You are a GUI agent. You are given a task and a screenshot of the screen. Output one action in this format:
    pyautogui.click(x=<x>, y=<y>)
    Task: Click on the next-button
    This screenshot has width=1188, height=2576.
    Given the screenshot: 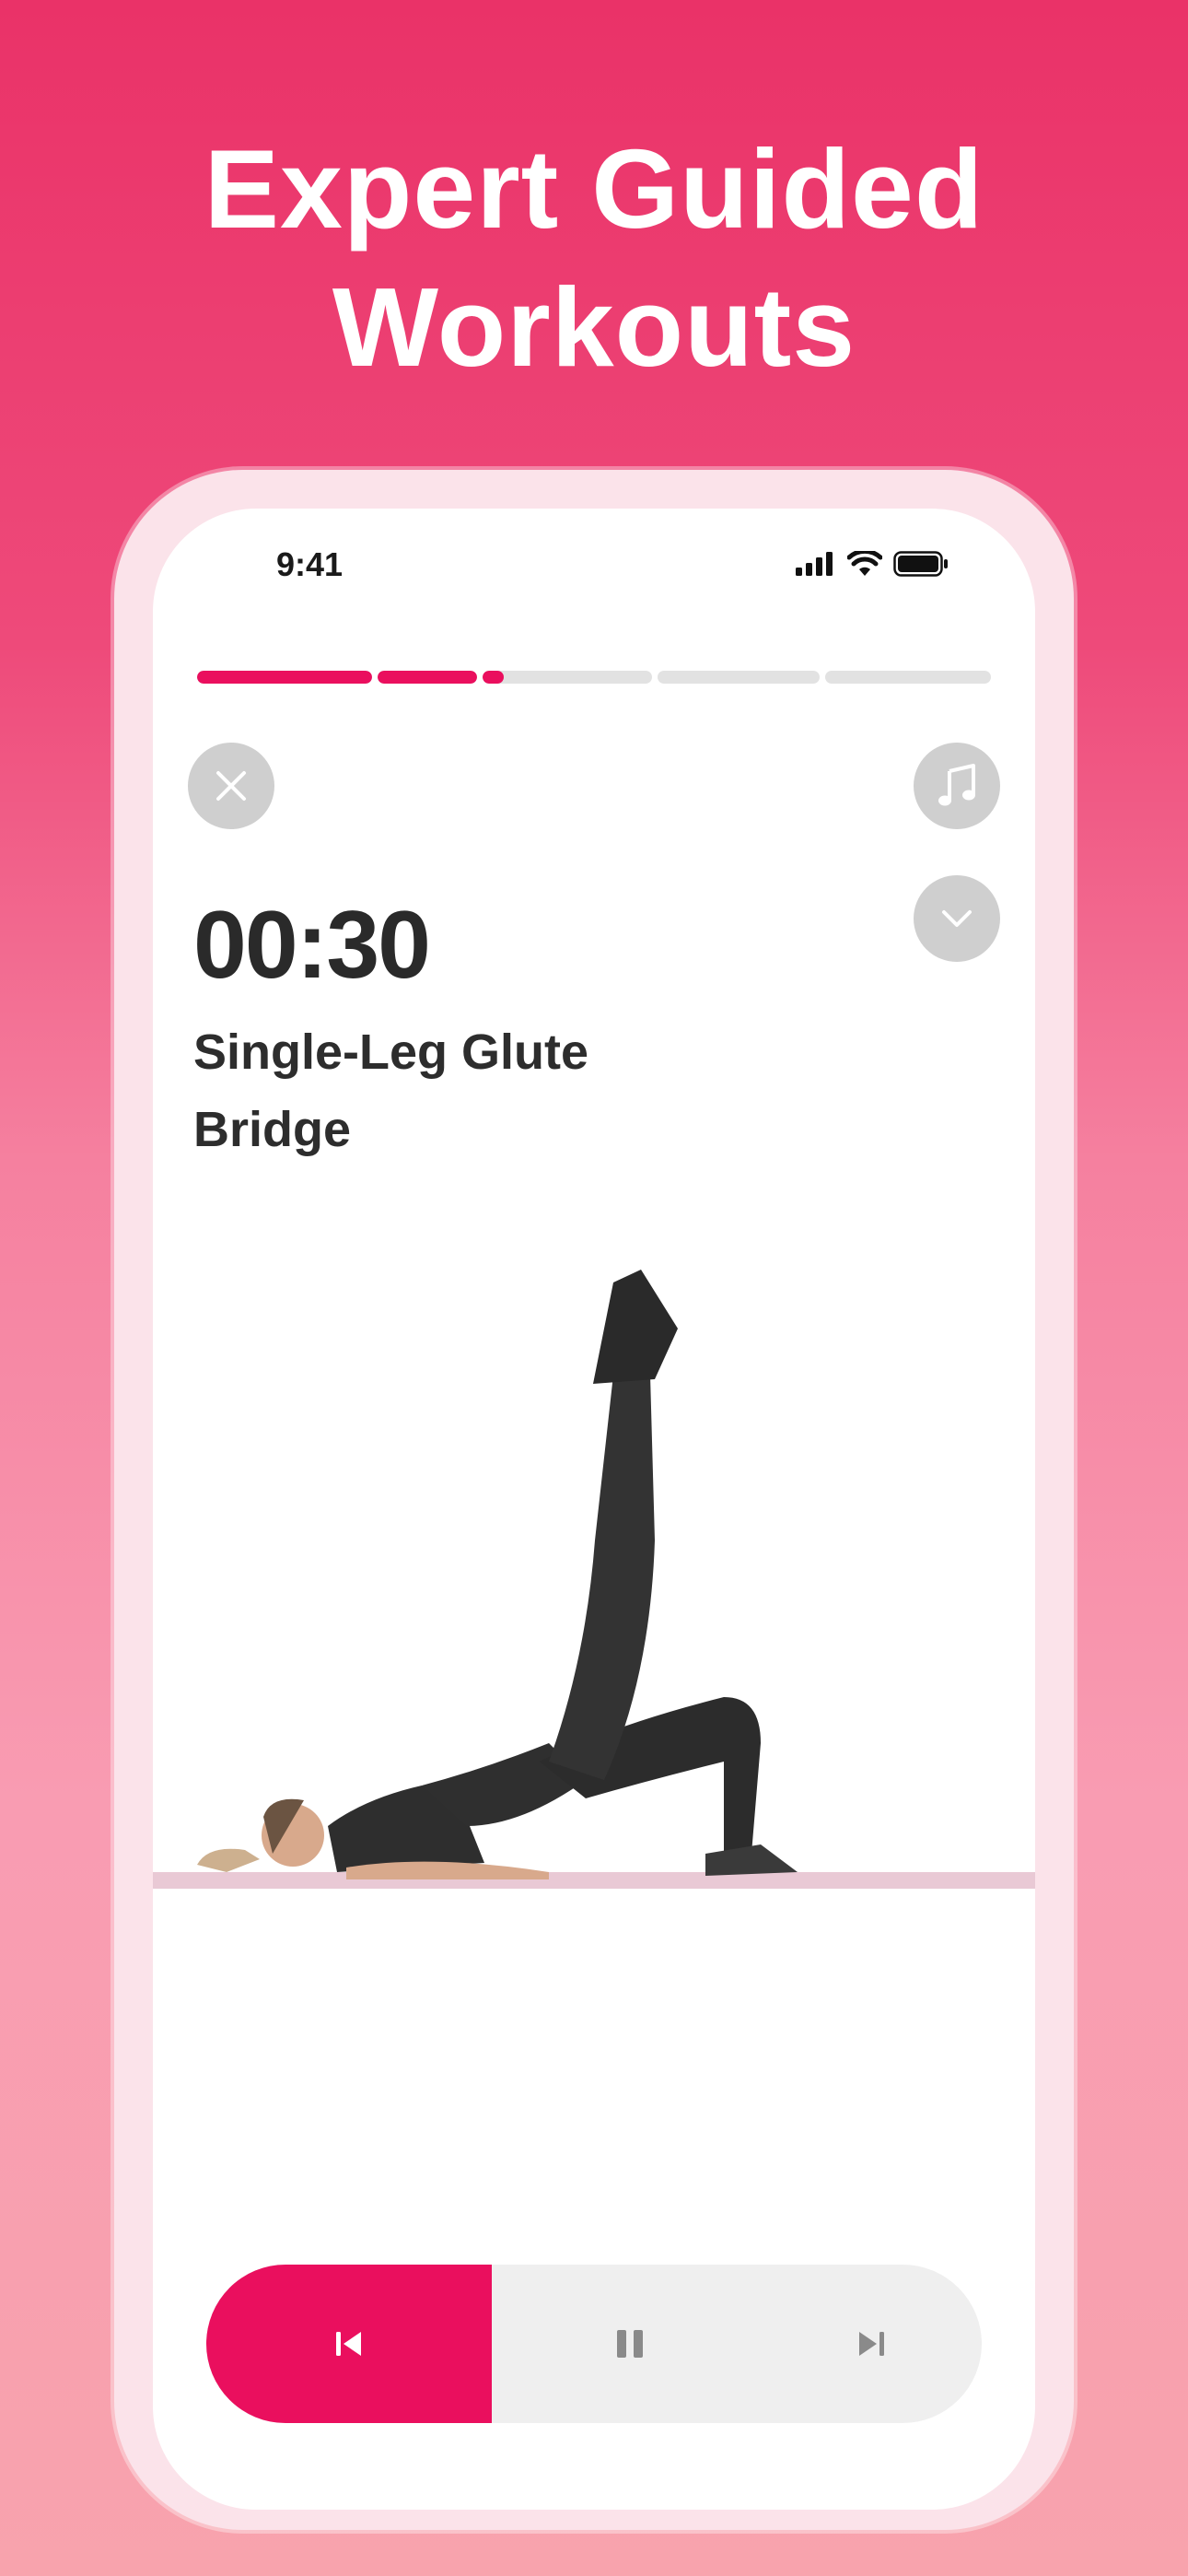 What is the action you would take?
    pyautogui.click(x=871, y=2344)
    